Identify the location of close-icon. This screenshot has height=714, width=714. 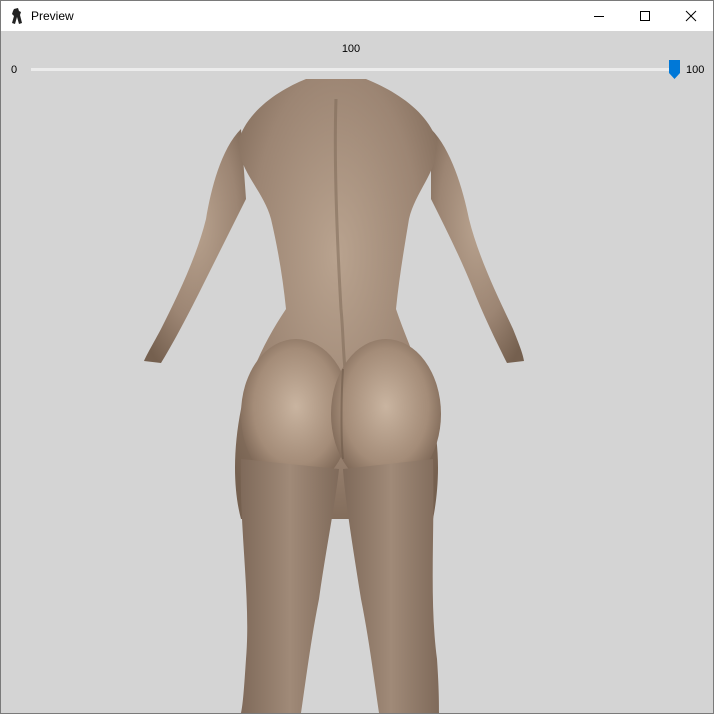
(691, 16).